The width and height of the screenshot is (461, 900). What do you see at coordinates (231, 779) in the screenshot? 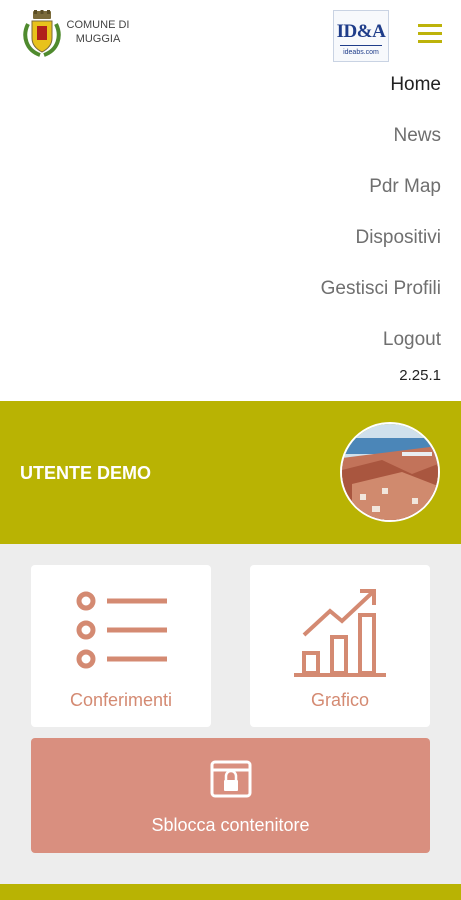
I see `container-lock-icon` at bounding box center [231, 779].